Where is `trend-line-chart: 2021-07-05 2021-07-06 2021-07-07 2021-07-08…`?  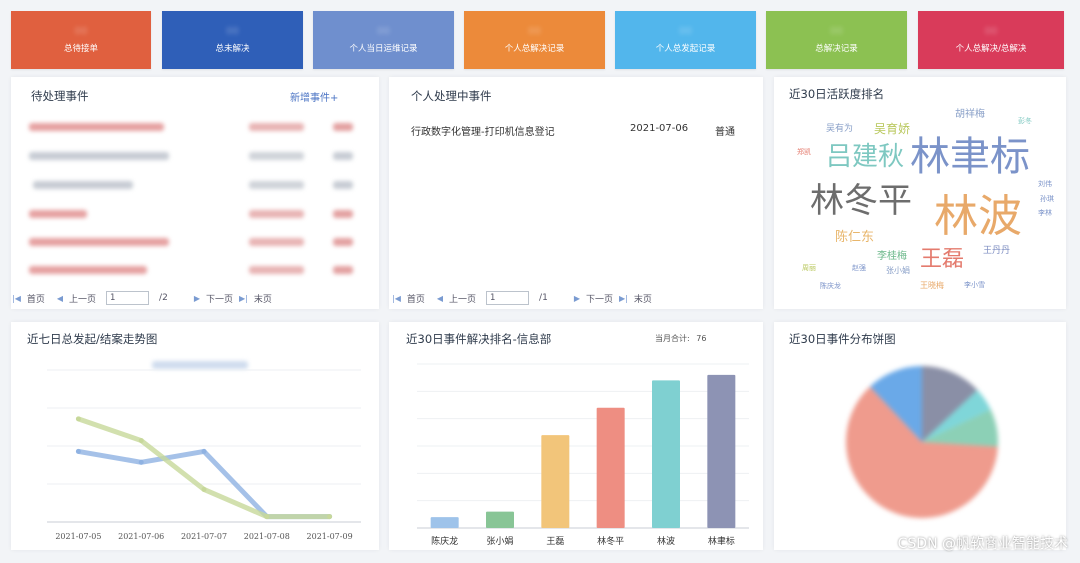
trend-line-chart: 2021-07-05 2021-07-06 2021-07-07 2021-07-08… is located at coordinates (204, 455).